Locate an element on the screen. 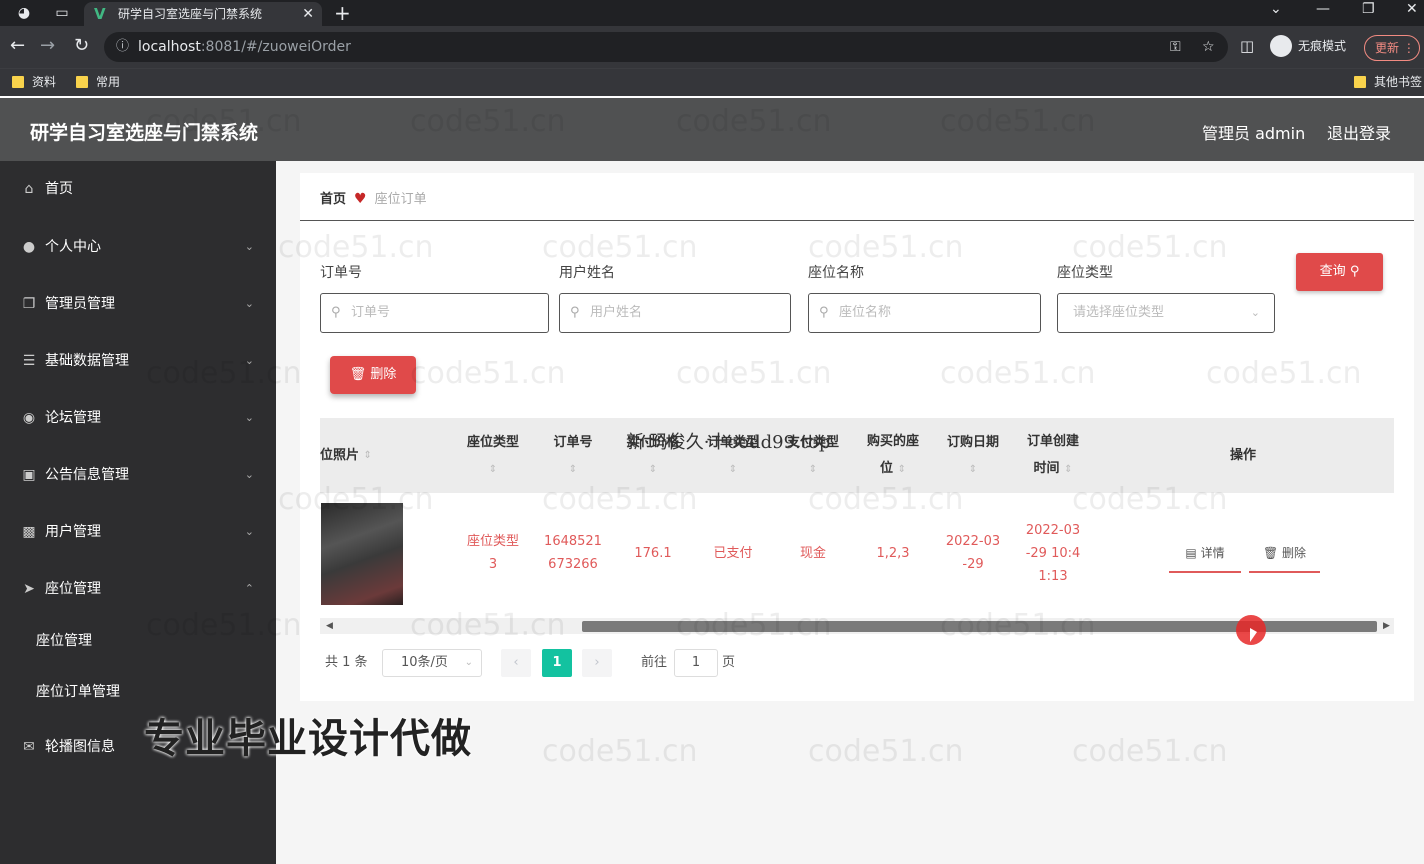  browser-tab: V 研学自习室选座与门禁系统 ✕ is located at coordinates (203, 14).